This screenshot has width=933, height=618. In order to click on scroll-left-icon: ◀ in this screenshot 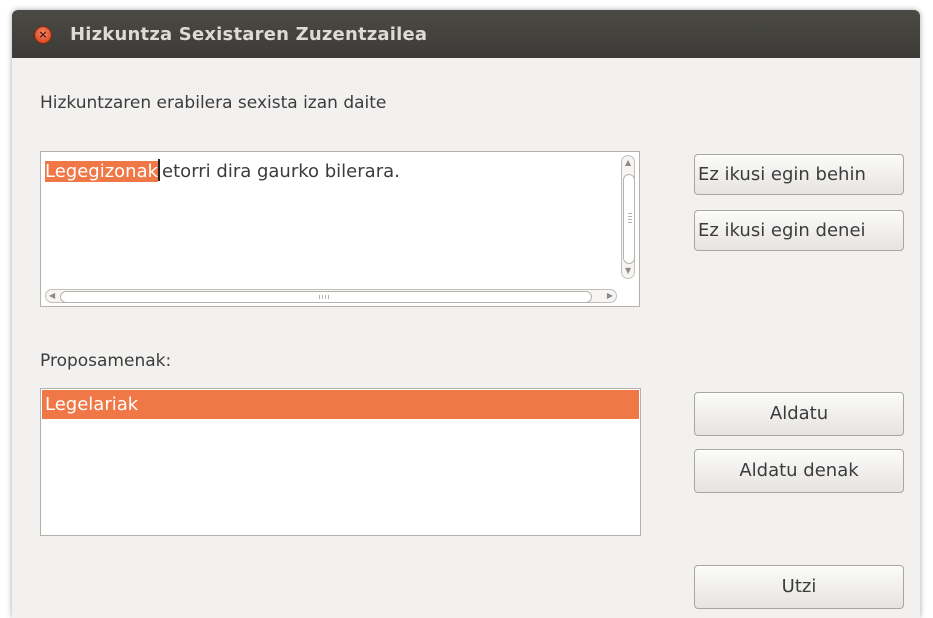, I will do `click(52, 296)`.